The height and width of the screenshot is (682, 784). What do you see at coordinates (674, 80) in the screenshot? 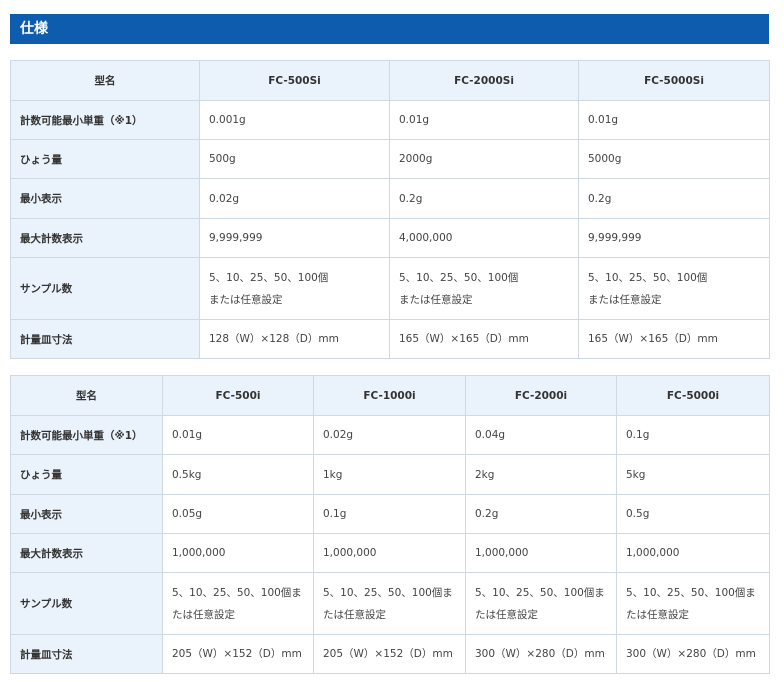
I see `header-model-fc-5000si: FC-5000Si` at bounding box center [674, 80].